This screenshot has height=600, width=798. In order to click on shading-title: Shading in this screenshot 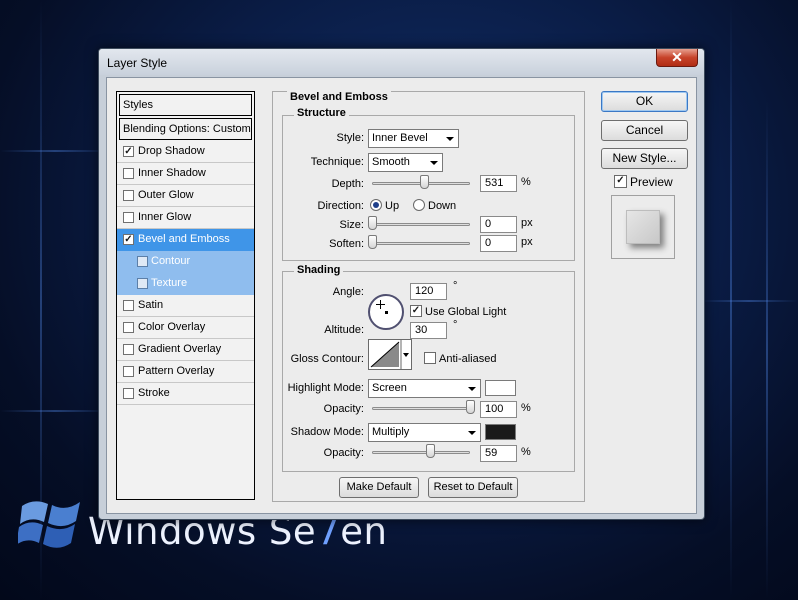, I will do `click(319, 270)`.